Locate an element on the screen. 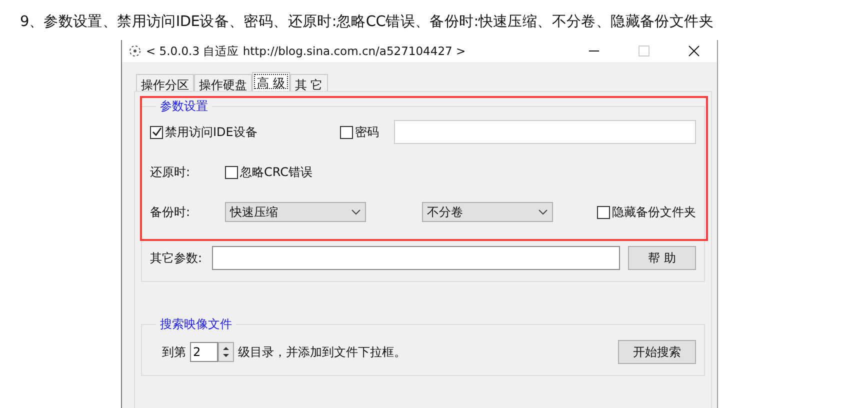  start-search-button: 开始搜索 is located at coordinates (657, 352).